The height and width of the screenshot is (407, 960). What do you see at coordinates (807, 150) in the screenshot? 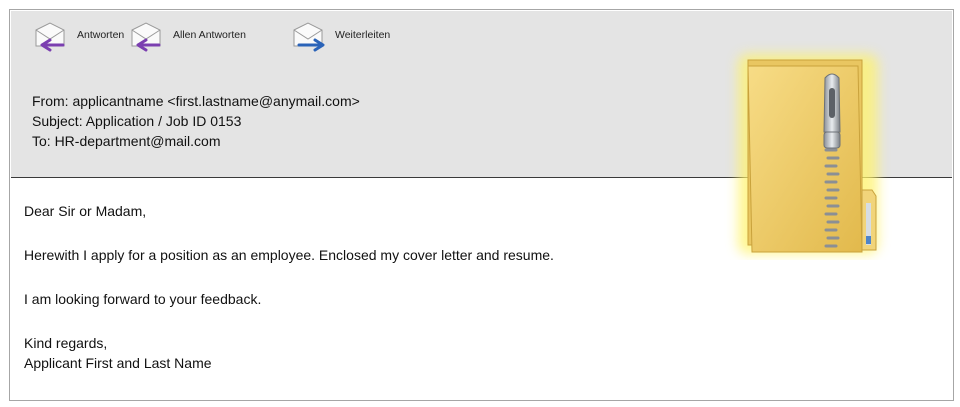
I see `zip-folder-icon` at bounding box center [807, 150].